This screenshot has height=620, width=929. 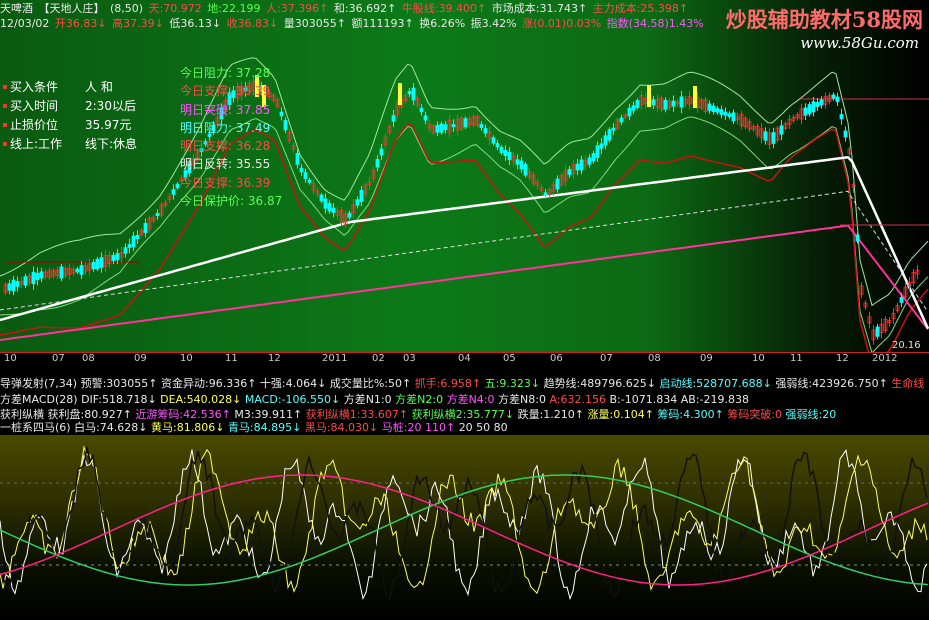 What do you see at coordinates (70, 125) in the screenshot?
I see `legend-row: 止损价位 35.97元` at bounding box center [70, 125].